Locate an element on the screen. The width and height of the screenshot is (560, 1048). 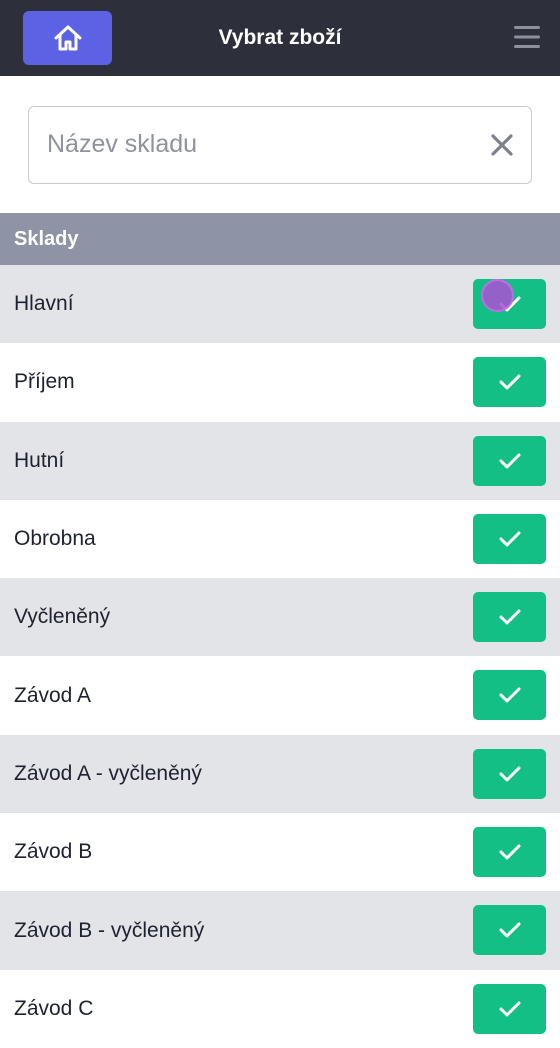
warehouse-label: Příjem is located at coordinates (44, 382).